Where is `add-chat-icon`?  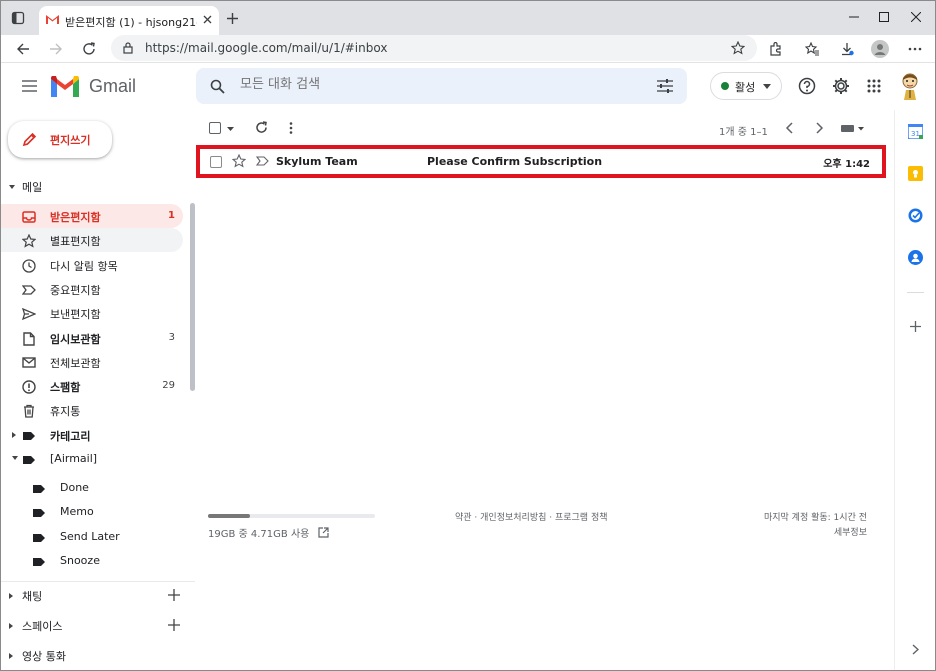
add-chat-icon is located at coordinates (174, 595).